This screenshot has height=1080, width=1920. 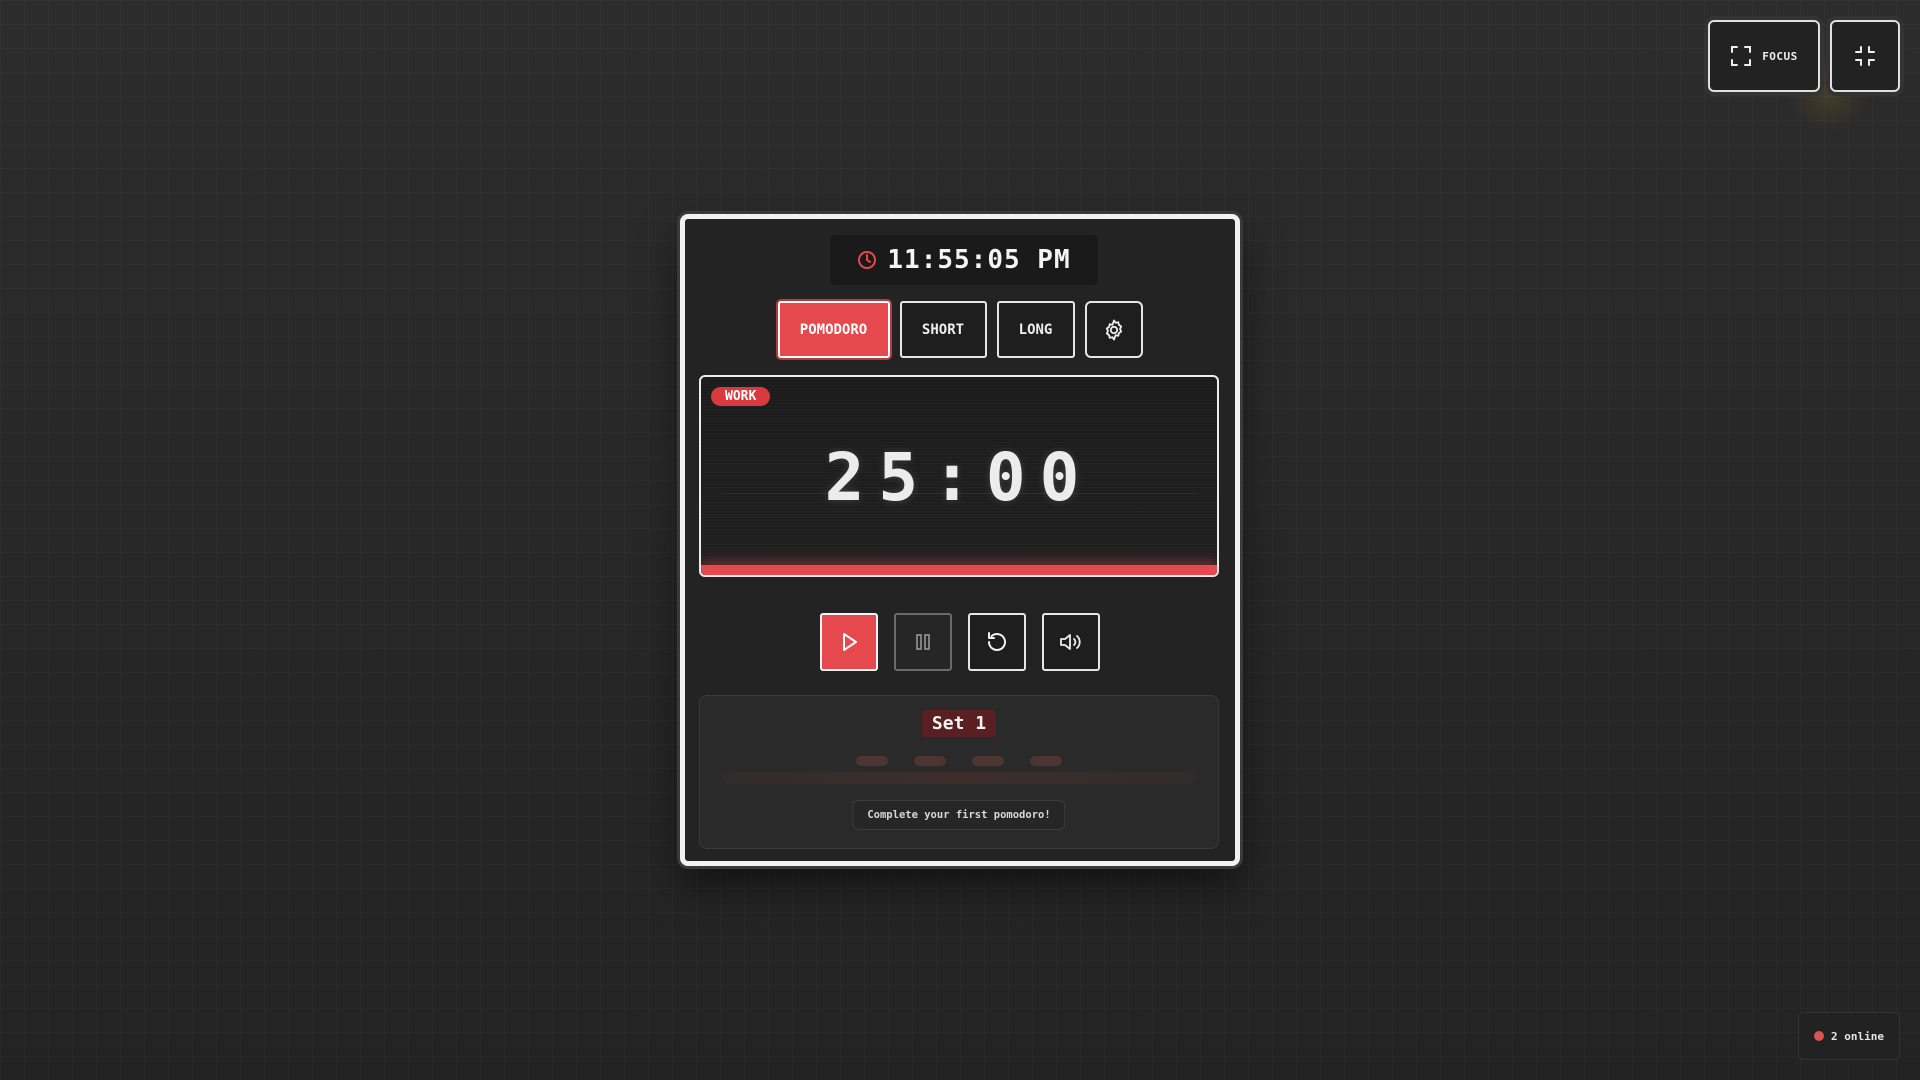 I want to click on tab-short-break: SHORT, so click(x=943, y=329).